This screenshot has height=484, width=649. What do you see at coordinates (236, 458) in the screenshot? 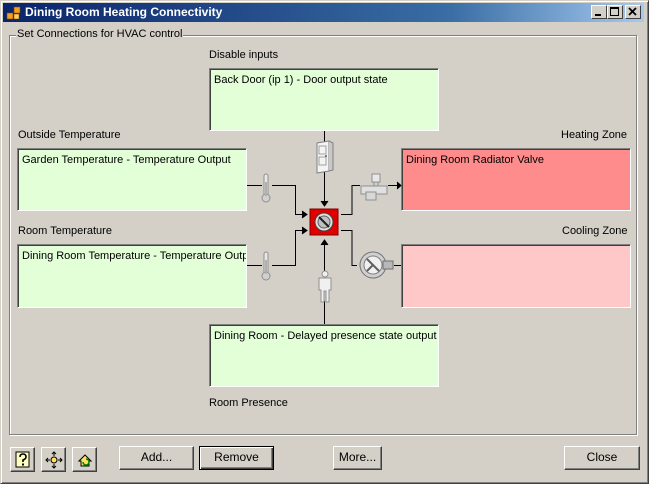
I see `remove-button: Remove` at bounding box center [236, 458].